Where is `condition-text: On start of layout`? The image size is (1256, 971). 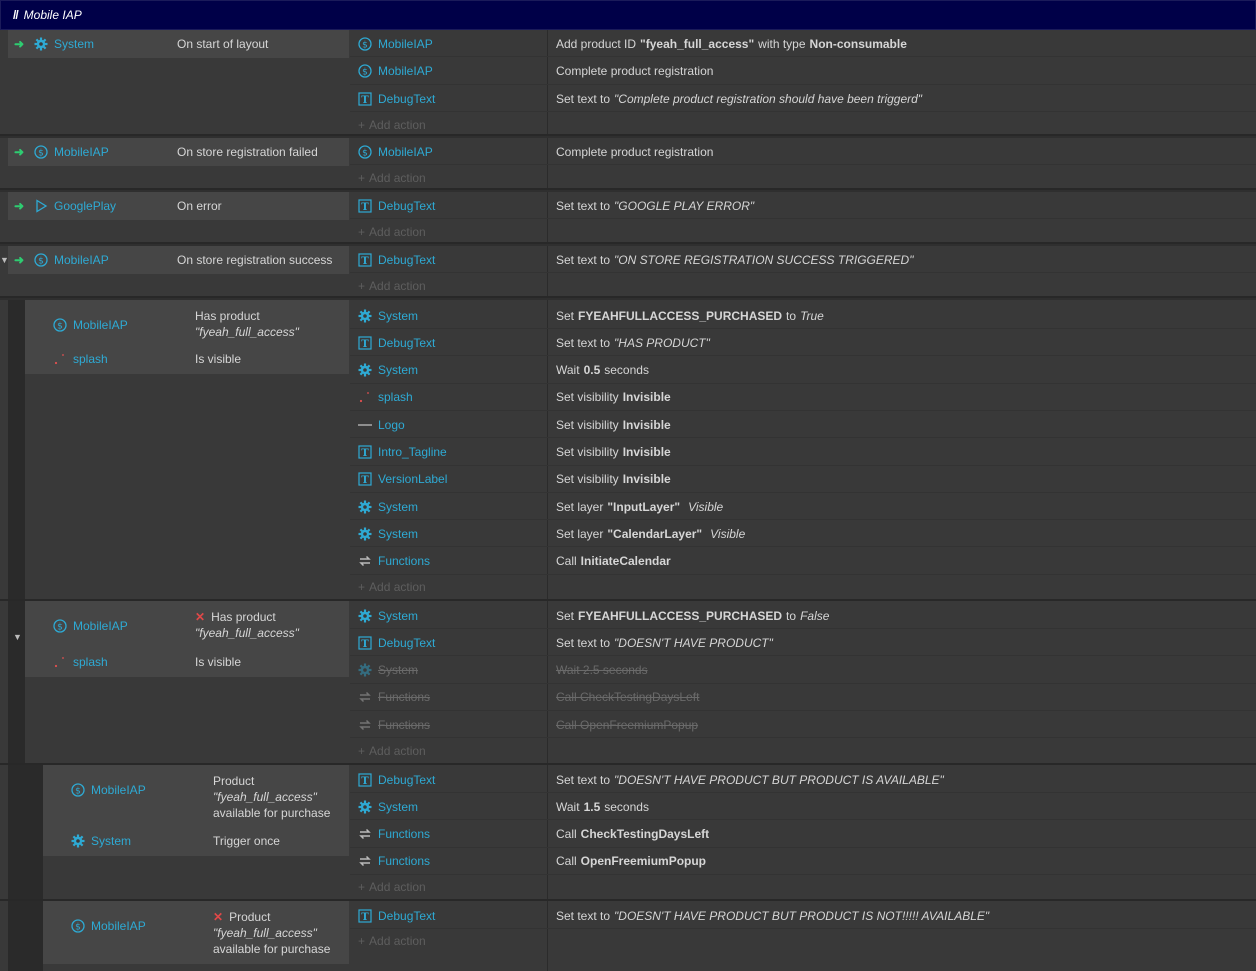
condition-text: On start of layout is located at coordinates (222, 44).